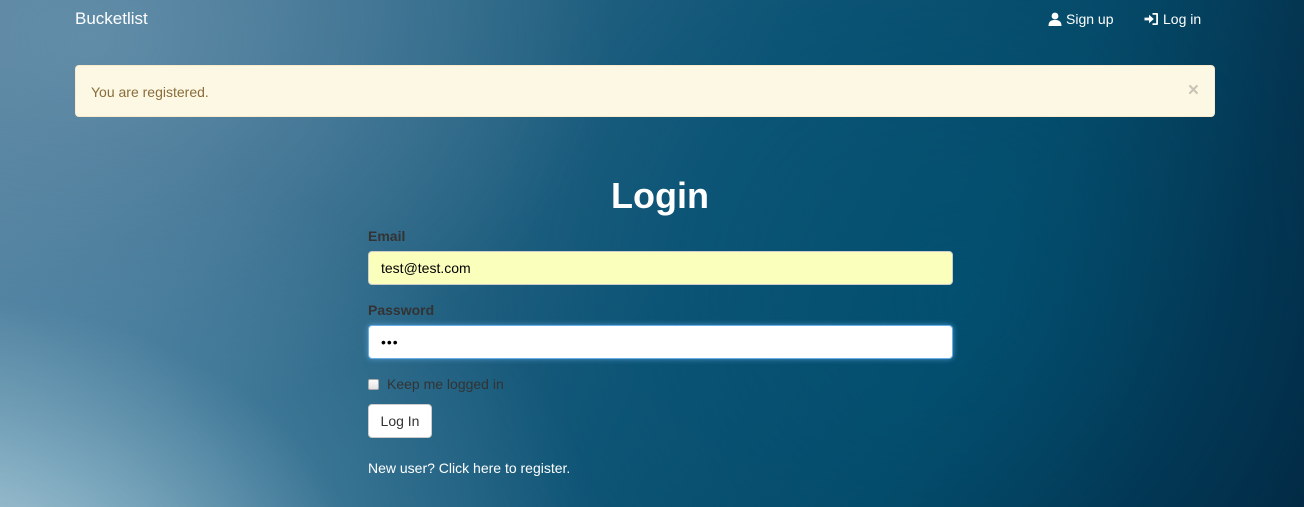  Describe the element at coordinates (445, 384) in the screenshot. I see `remember-me-label: Keep me logged in` at that location.